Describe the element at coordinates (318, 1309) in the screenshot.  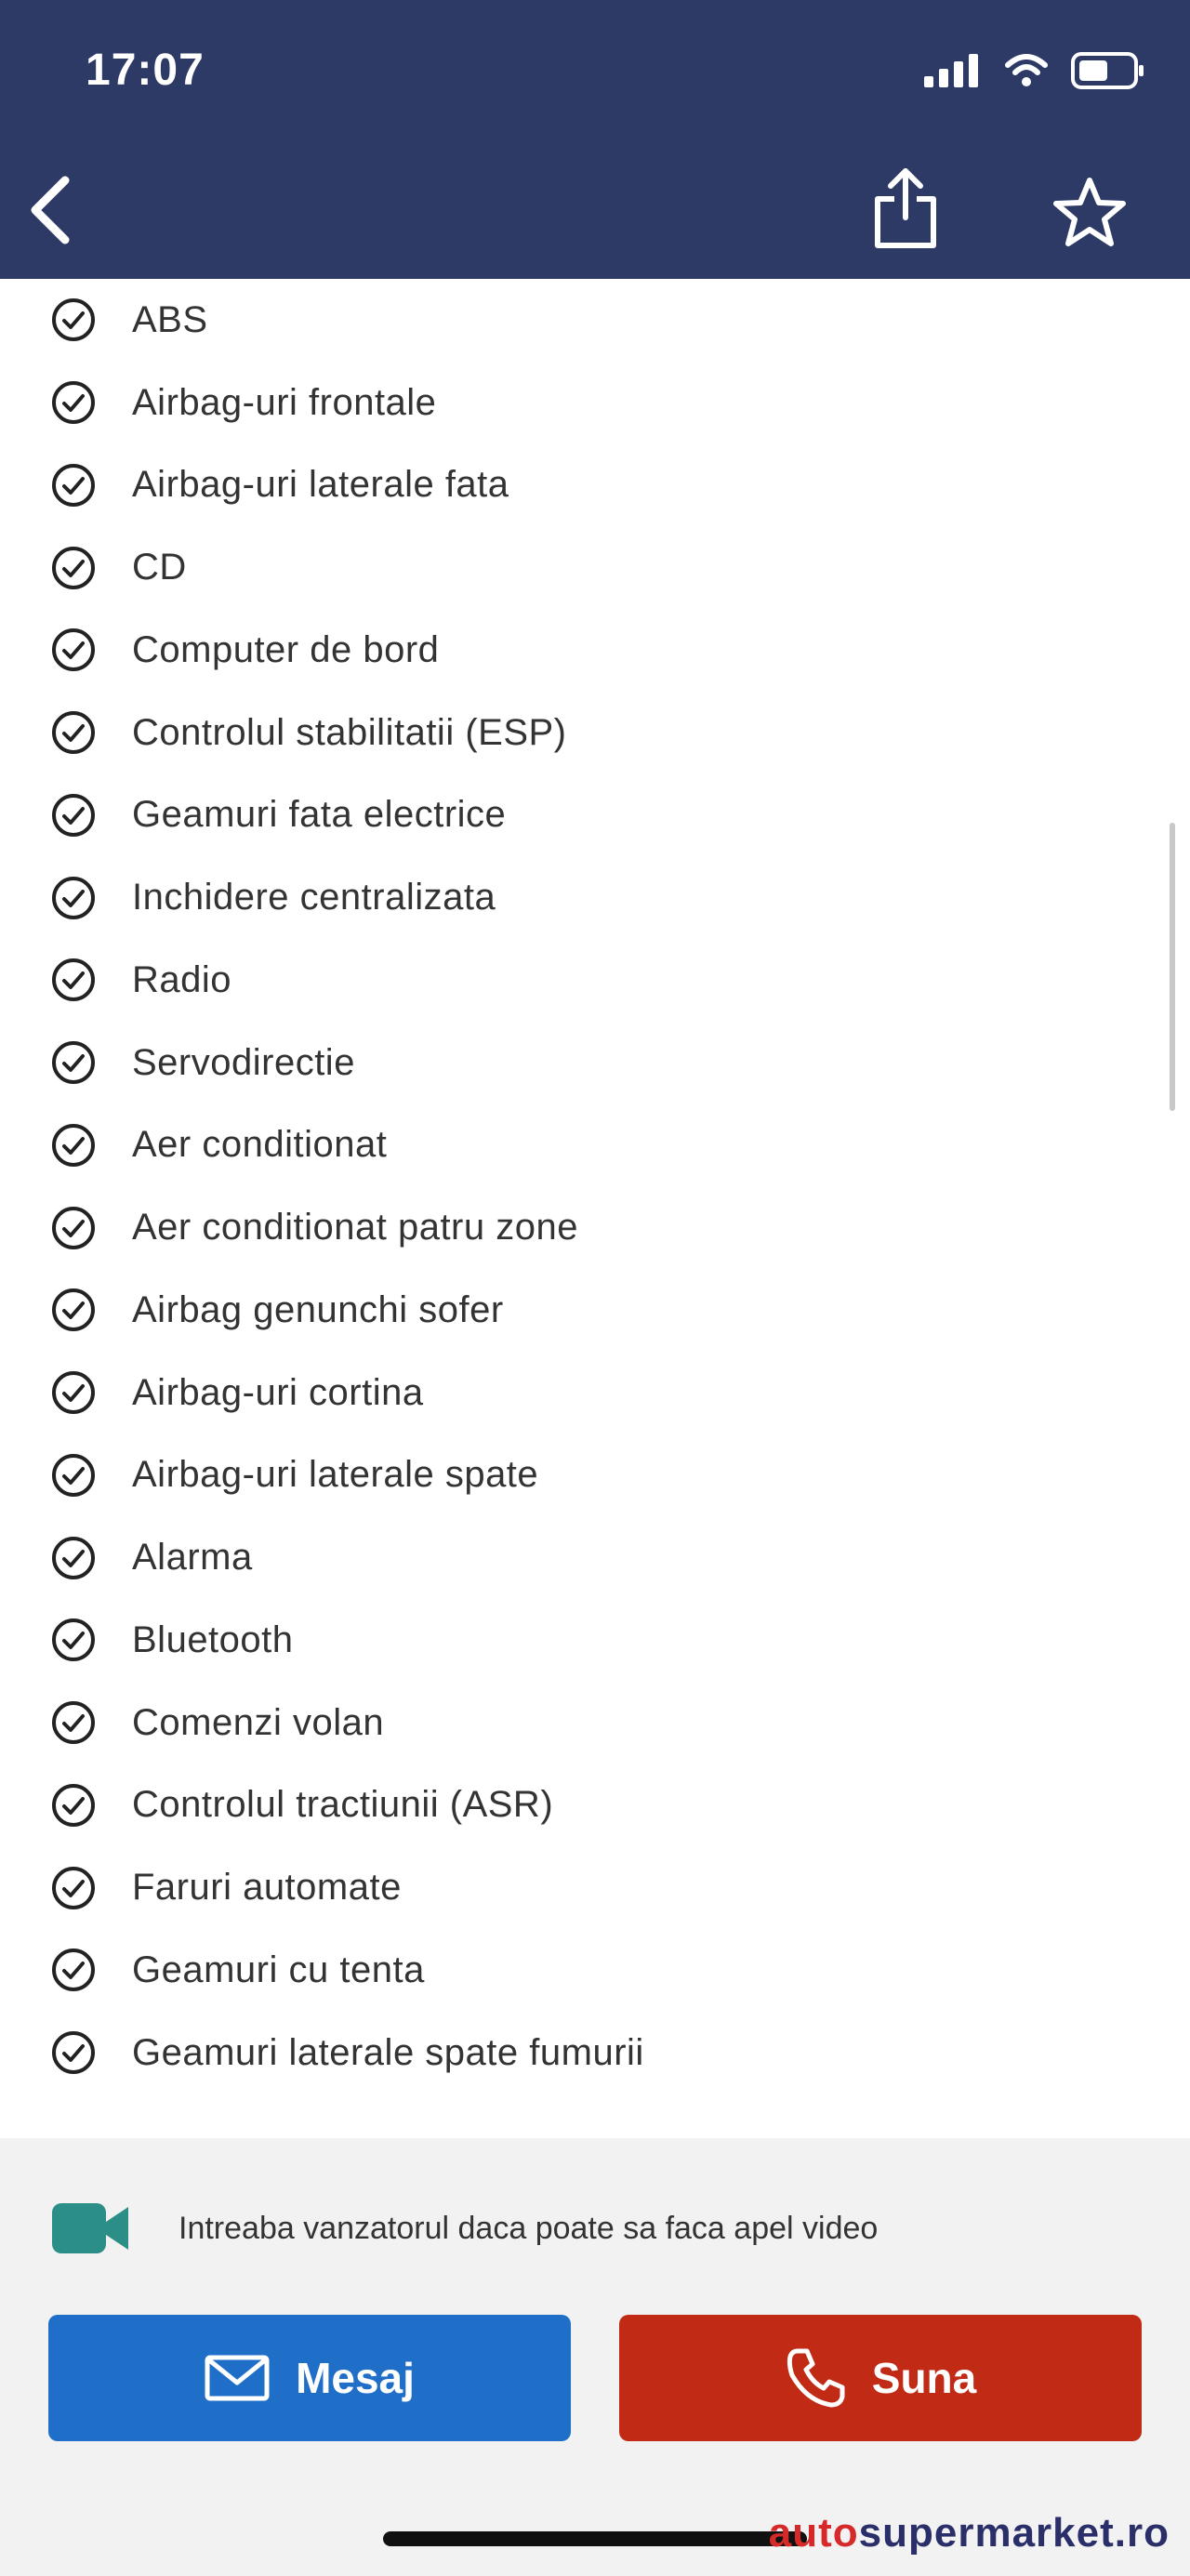
I see `feature-label: Airbag genunchi sofer` at that location.